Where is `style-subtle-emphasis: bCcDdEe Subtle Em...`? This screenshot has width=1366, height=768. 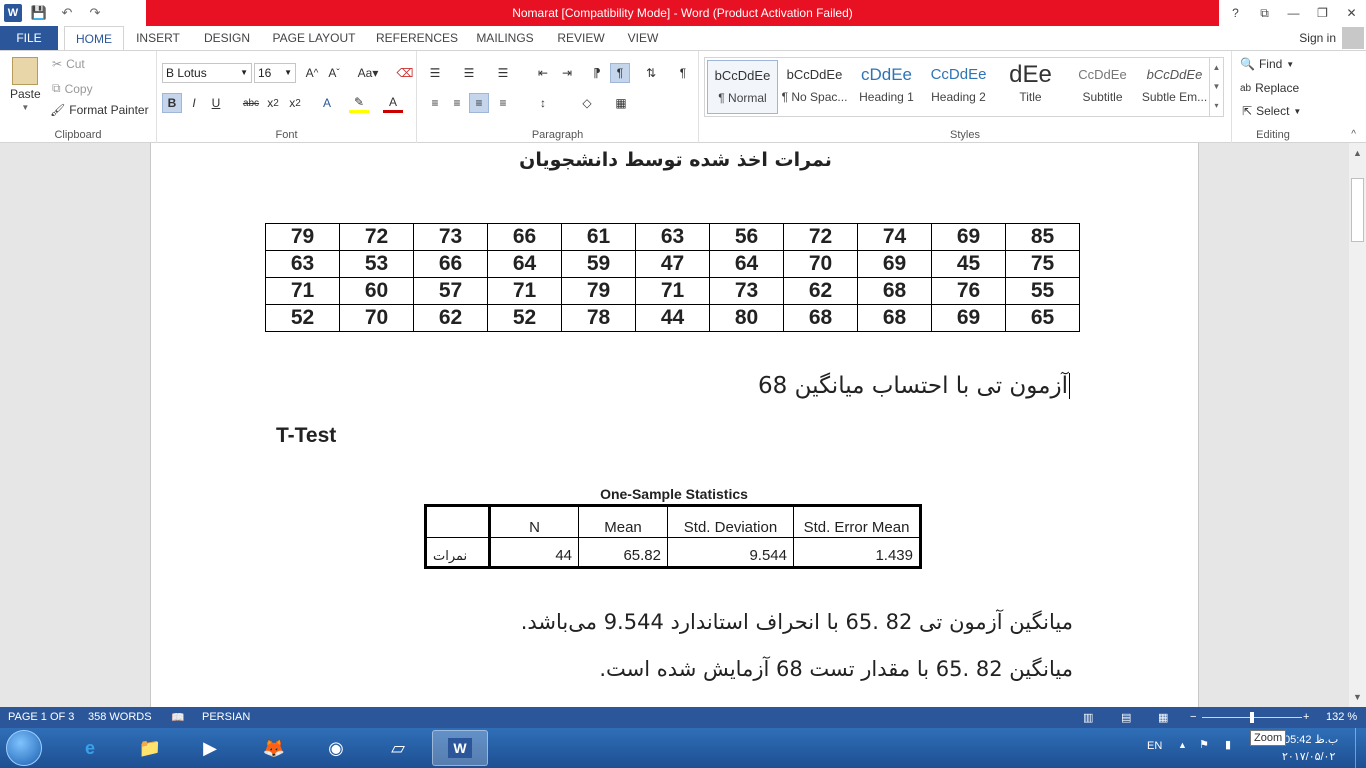
style-subtle-emphasis: bCcDdEe Subtle Em... is located at coordinates (1174, 87).